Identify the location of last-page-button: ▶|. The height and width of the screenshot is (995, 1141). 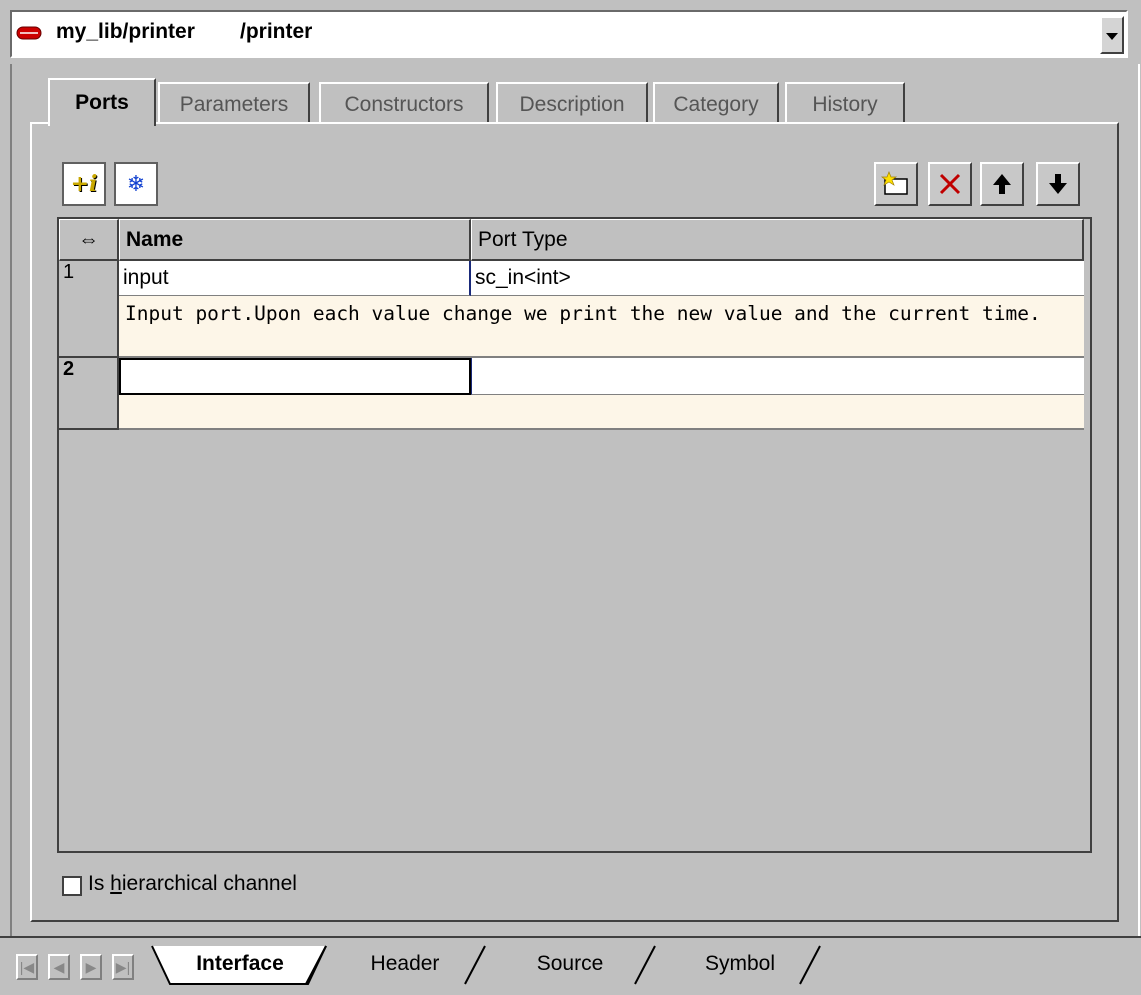
(123, 967).